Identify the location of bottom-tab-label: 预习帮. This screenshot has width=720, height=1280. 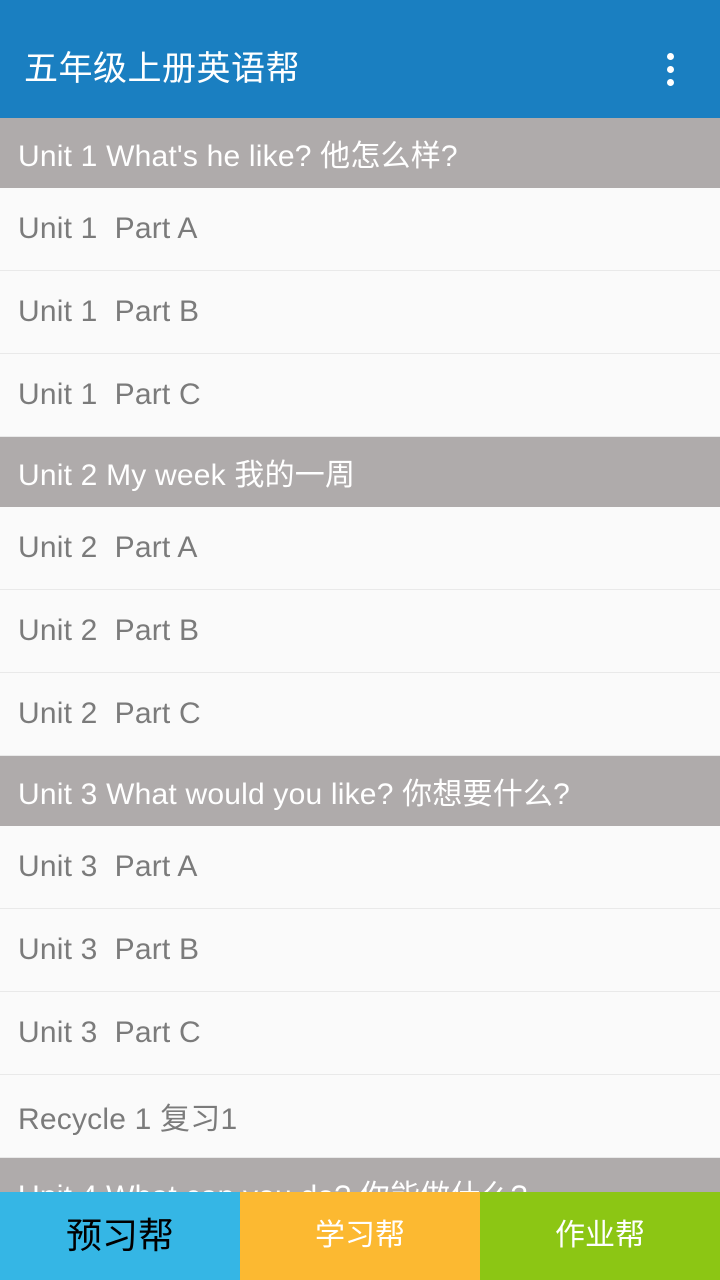
(119, 1235).